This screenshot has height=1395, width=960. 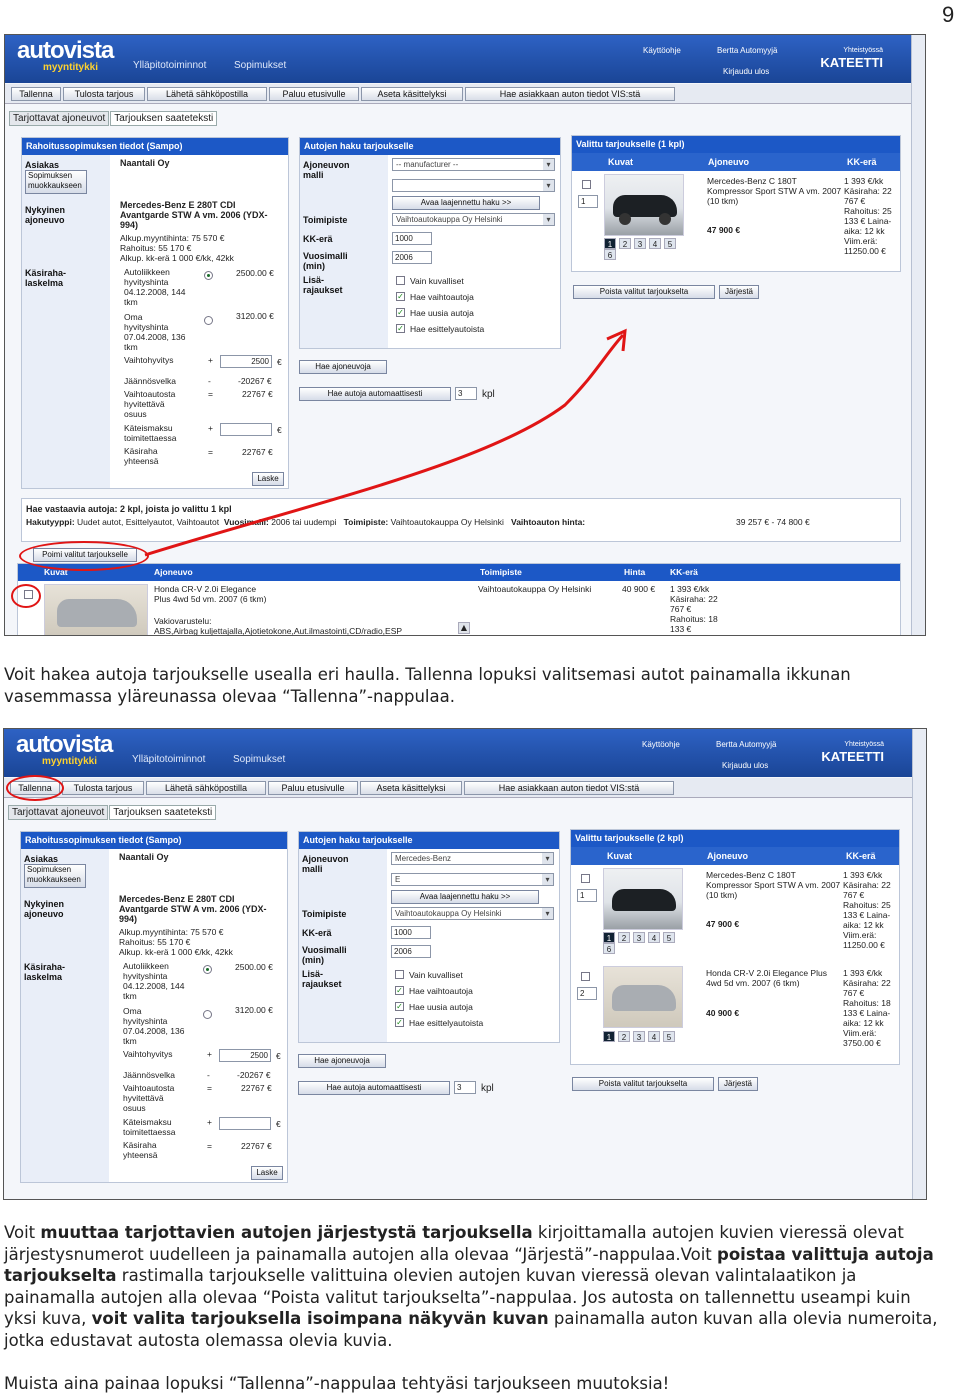 What do you see at coordinates (609, 948) in the screenshot?
I see `p1-page-6: 6` at bounding box center [609, 948].